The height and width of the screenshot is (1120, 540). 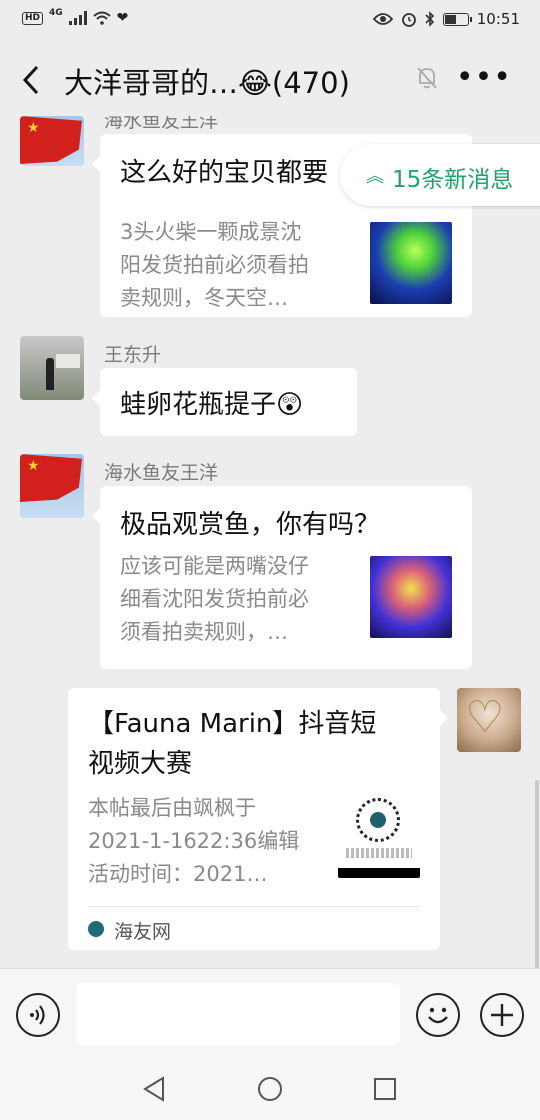 What do you see at coordinates (457, 19) in the screenshot?
I see `battery-icon` at bounding box center [457, 19].